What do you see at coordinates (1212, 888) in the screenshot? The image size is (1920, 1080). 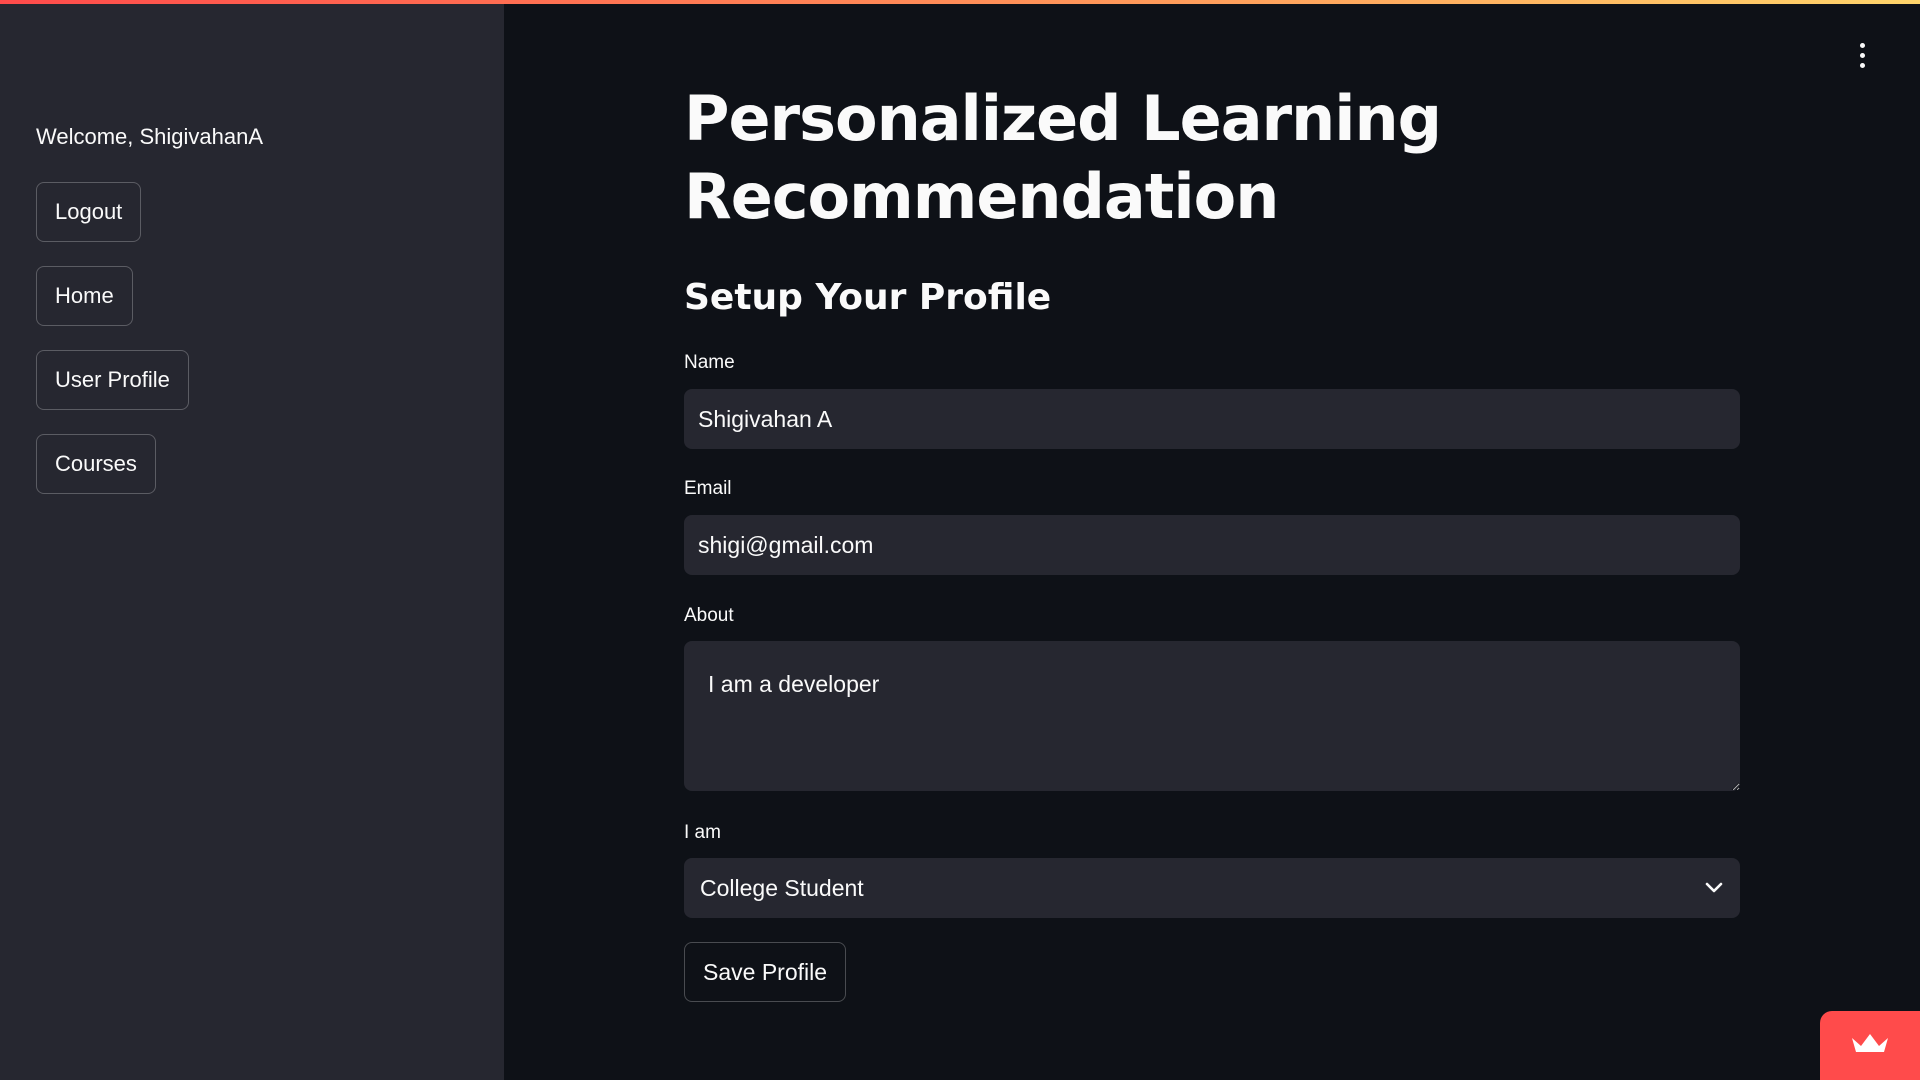 I see `role-select: College Student` at bounding box center [1212, 888].